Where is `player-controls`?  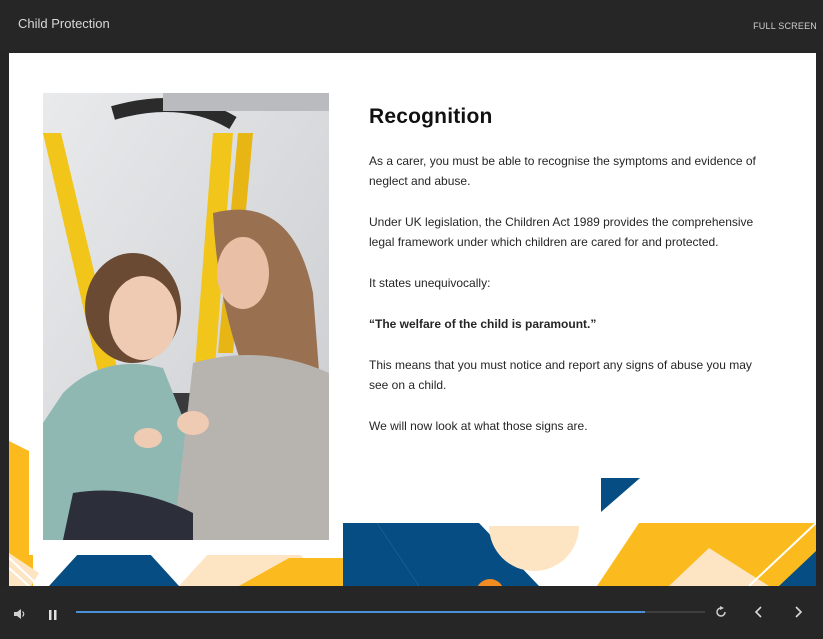
player-controls is located at coordinates (411, 612).